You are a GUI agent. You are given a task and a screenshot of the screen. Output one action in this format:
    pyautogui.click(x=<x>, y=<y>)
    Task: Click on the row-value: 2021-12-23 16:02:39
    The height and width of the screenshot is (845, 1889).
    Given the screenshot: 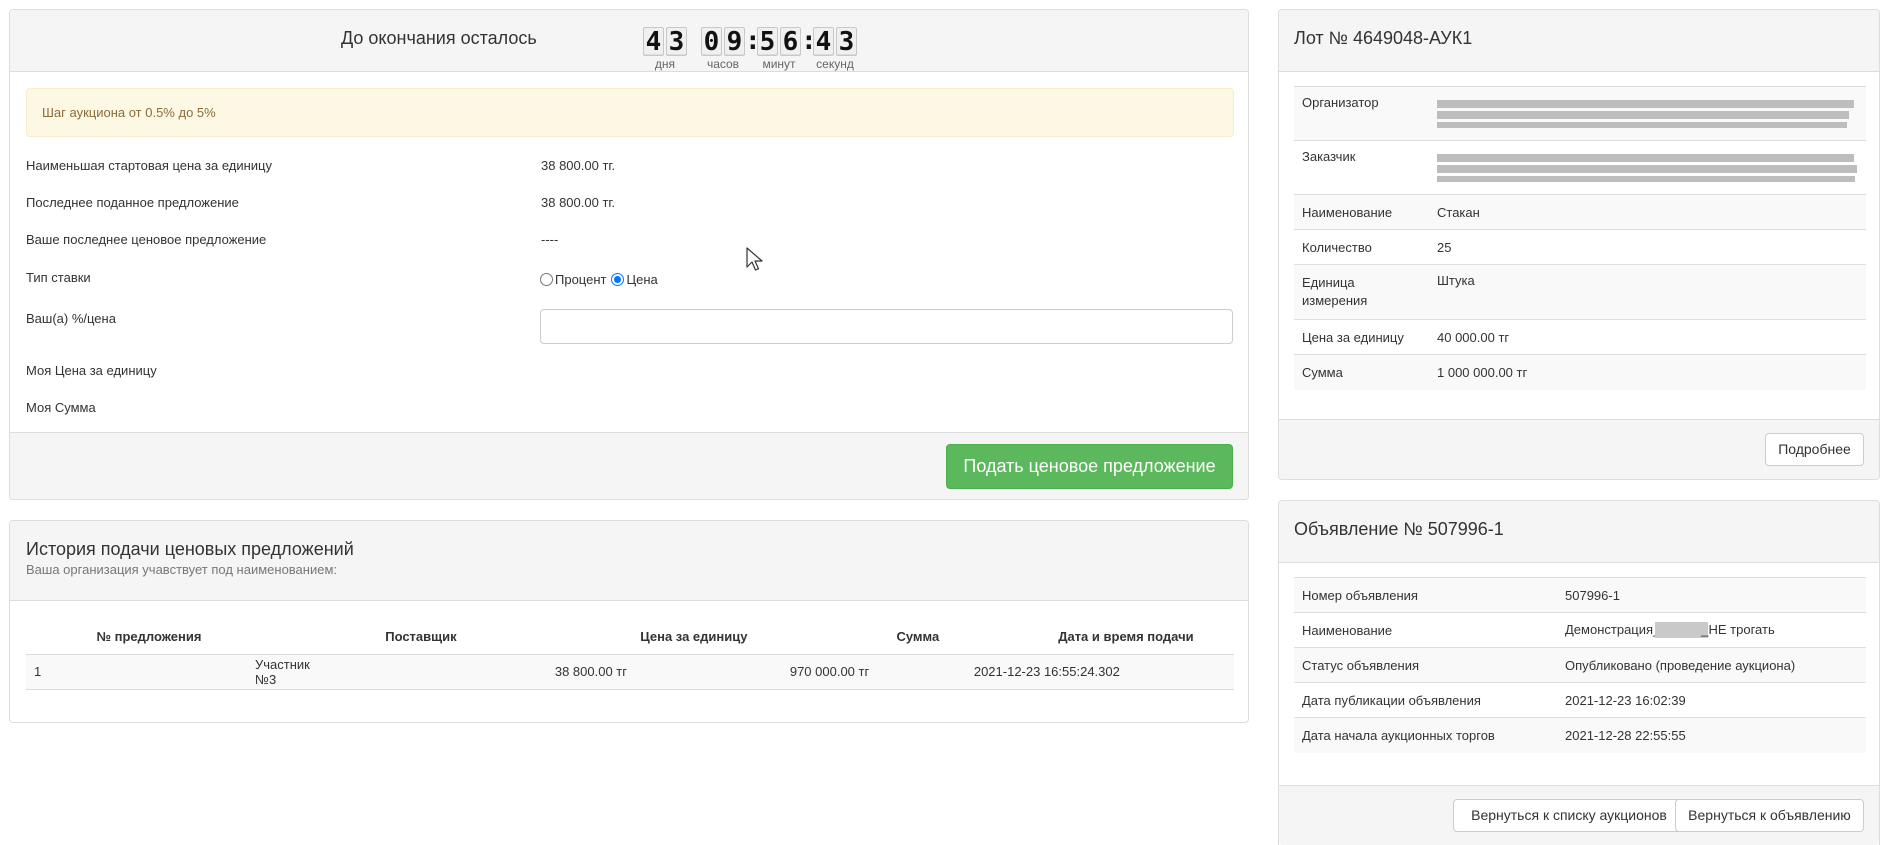 What is the action you would take?
    pyautogui.click(x=1711, y=700)
    